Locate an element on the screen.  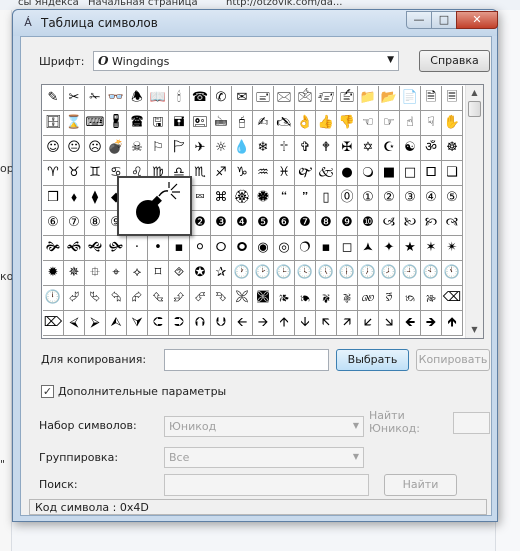
symbol-cell: 🖭 is located at coordinates (200, 123).